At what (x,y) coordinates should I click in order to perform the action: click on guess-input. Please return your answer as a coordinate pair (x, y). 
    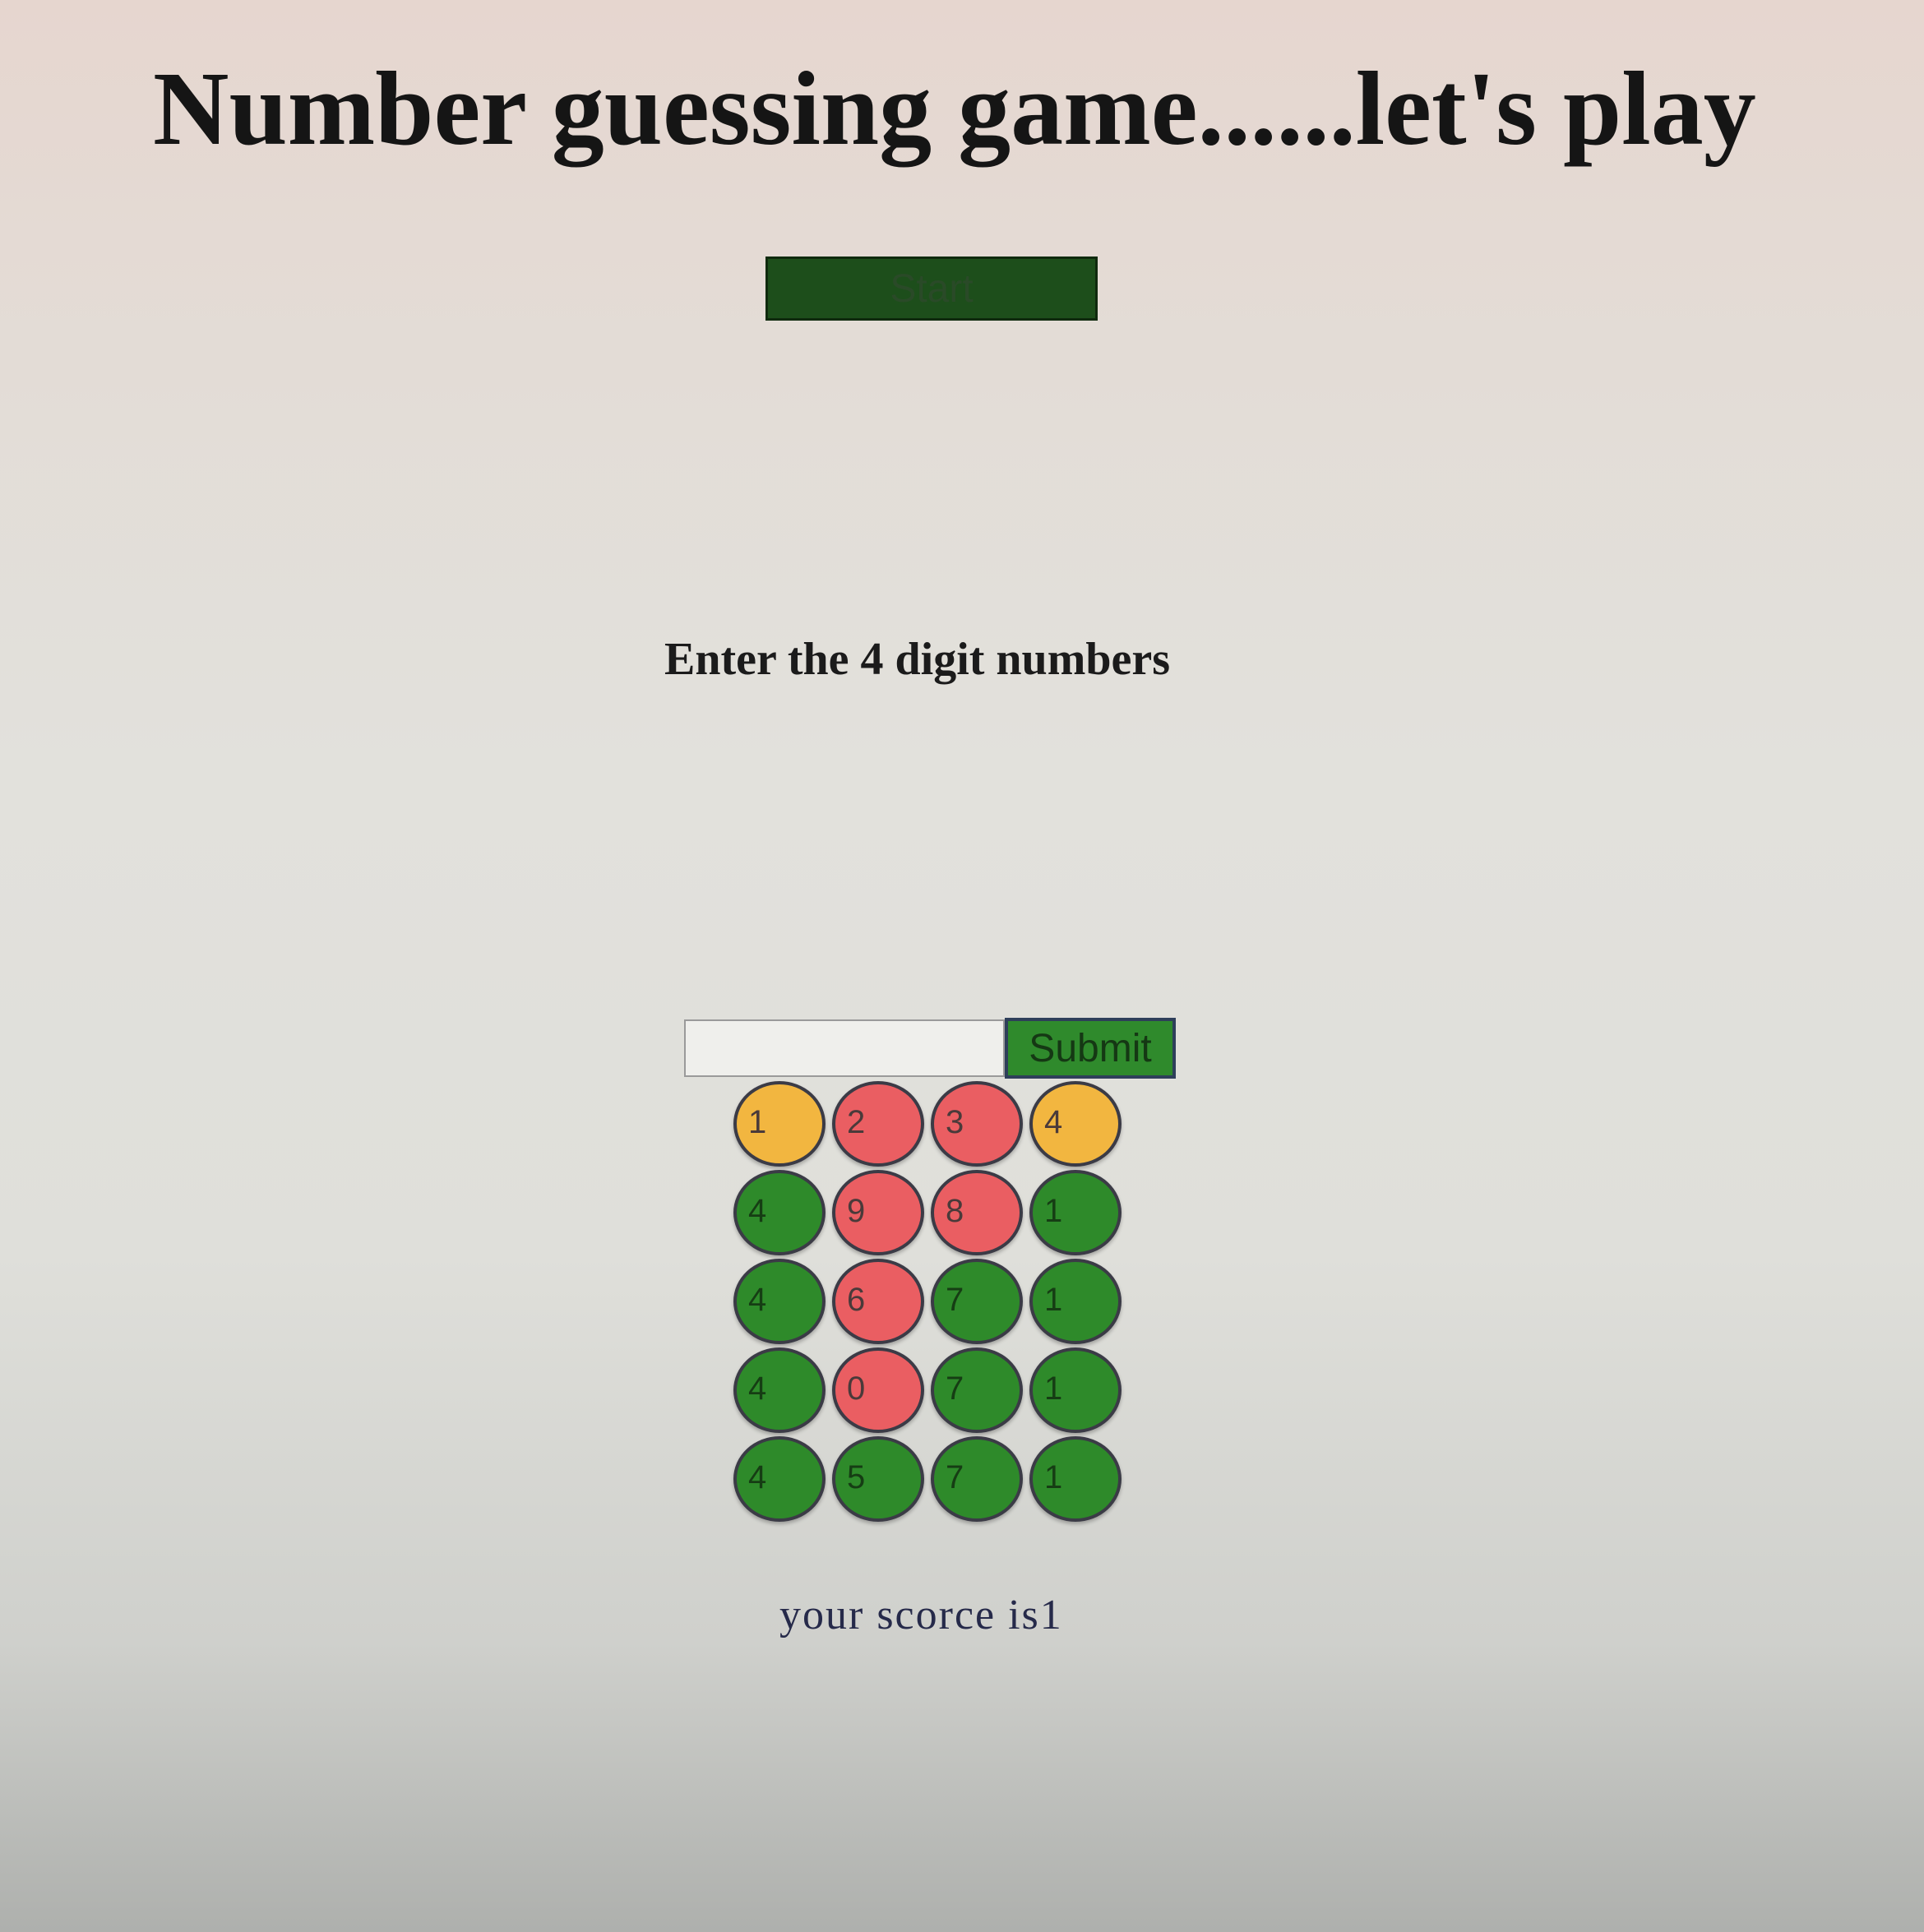
    Looking at the image, I should click on (844, 1048).